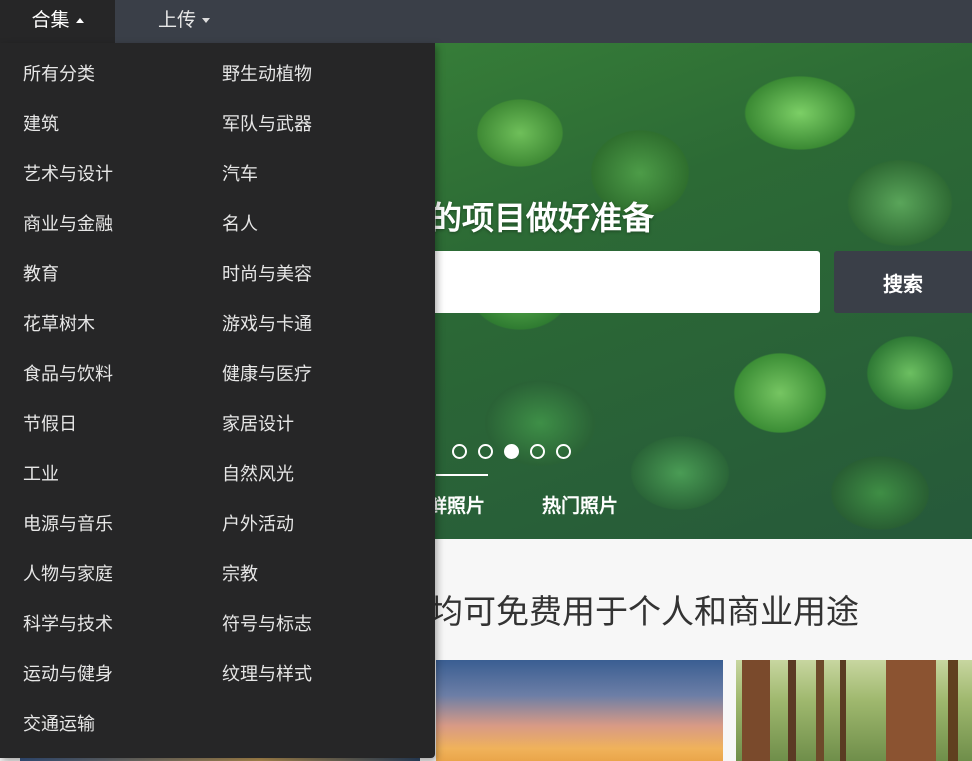 This screenshot has width=972, height=761. What do you see at coordinates (267, 625) in the screenshot?
I see `menu-item: 符号与标志` at bounding box center [267, 625].